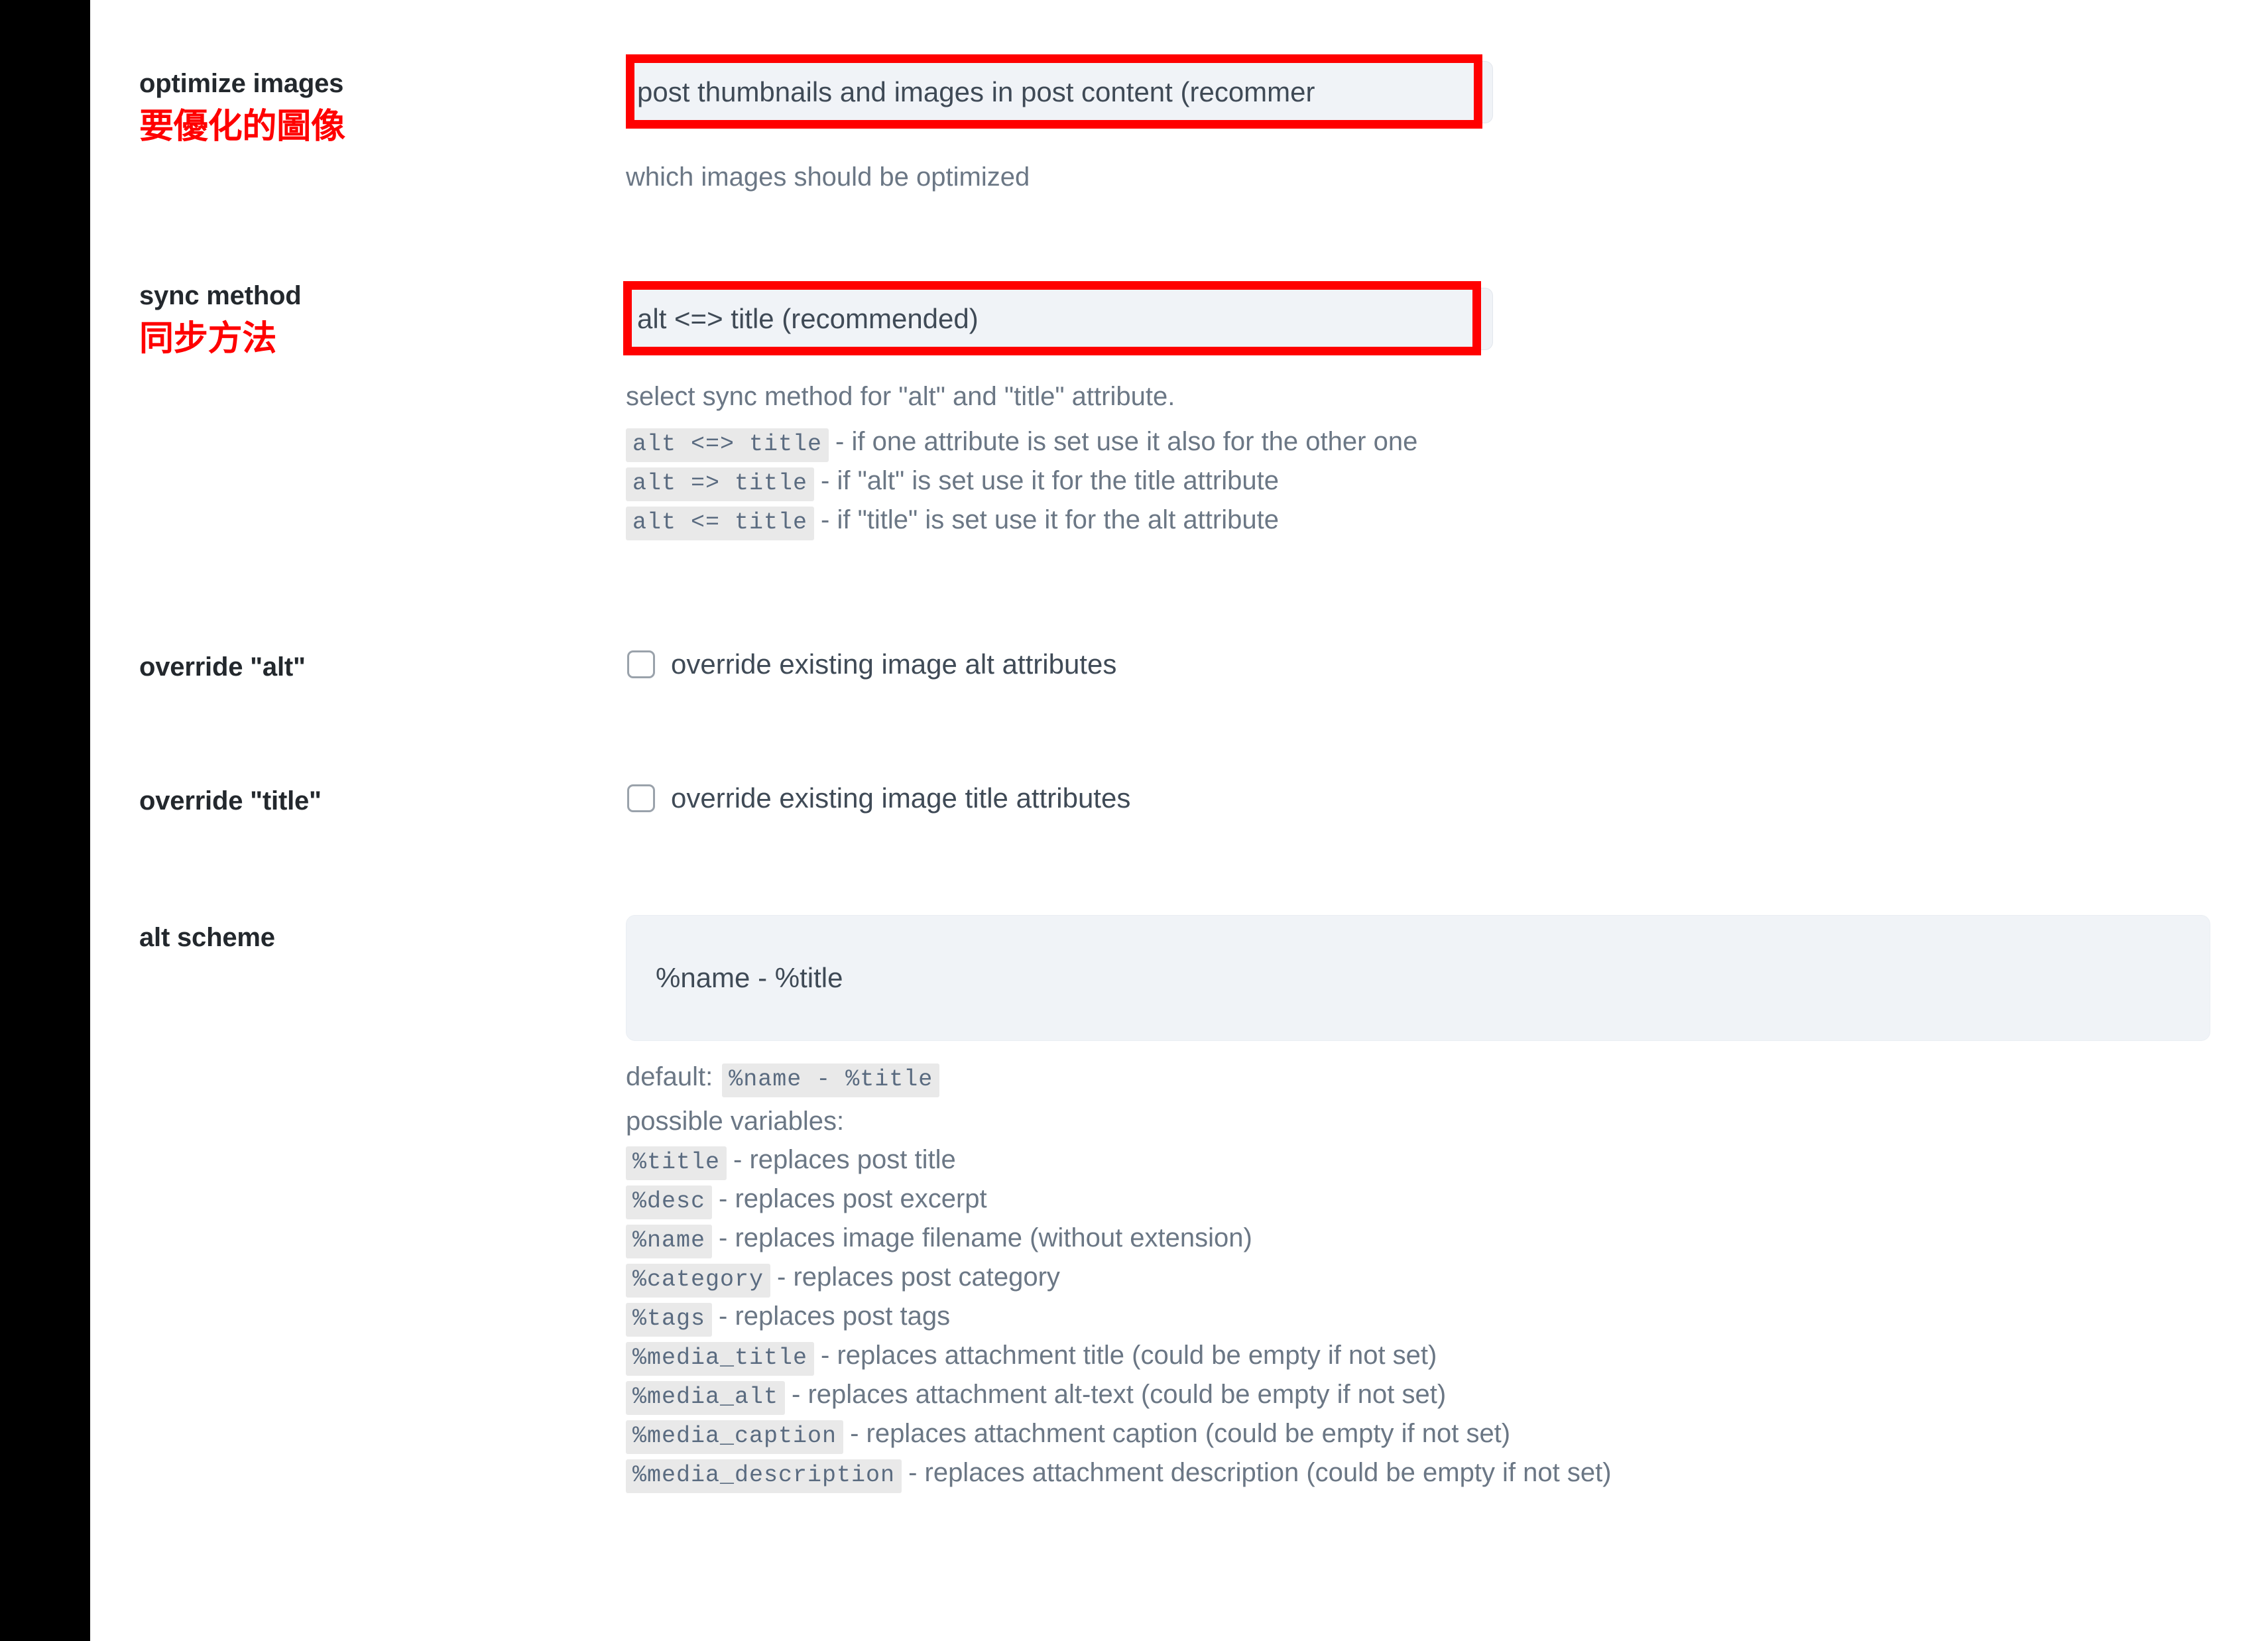 This screenshot has width=2268, height=1641. I want to click on override-alt-checkbox, so click(641, 664).